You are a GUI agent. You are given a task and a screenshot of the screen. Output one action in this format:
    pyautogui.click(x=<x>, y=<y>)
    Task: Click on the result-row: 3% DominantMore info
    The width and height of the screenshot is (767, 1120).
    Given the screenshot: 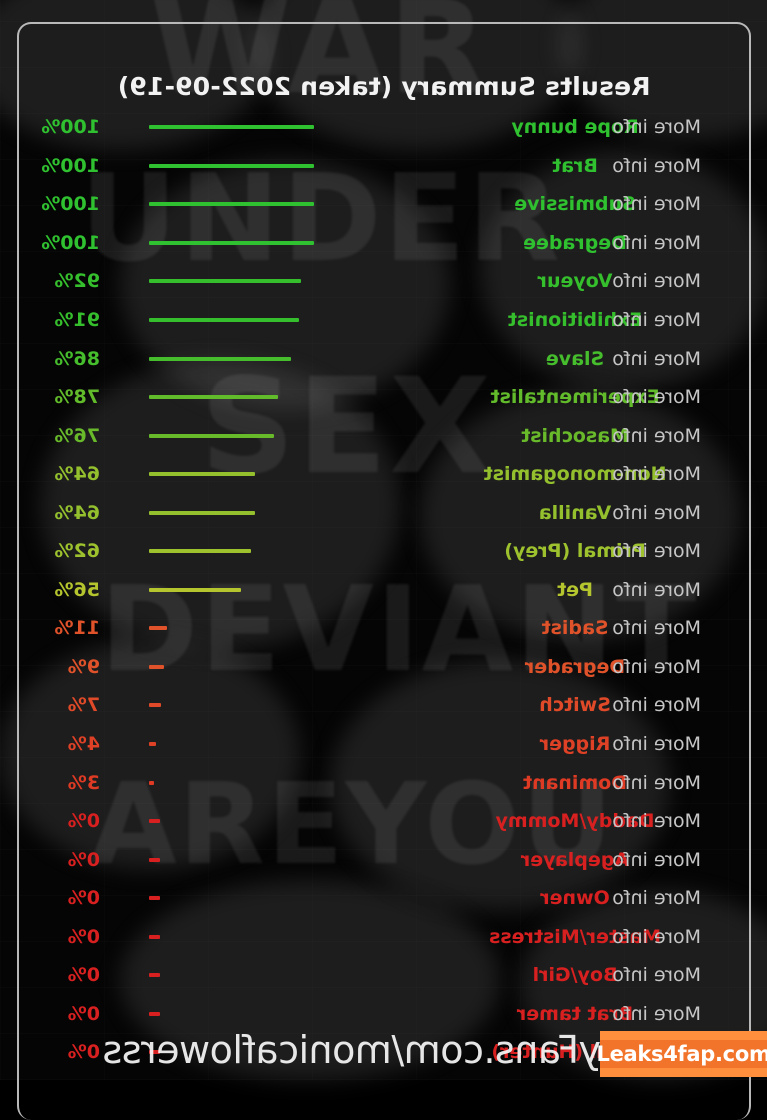 What is the action you would take?
    pyautogui.click(x=383, y=782)
    